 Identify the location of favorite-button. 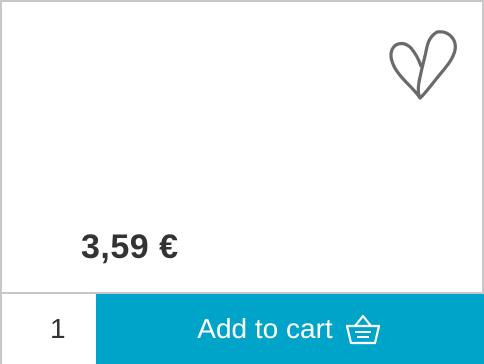
(423, 64).